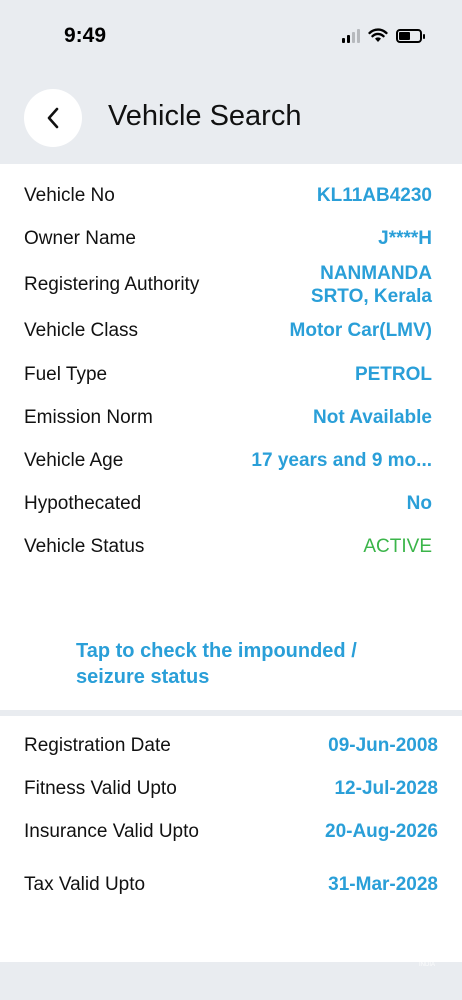 The image size is (462, 1000). What do you see at coordinates (228, 375) in the screenshot?
I see `detail-row-fuel-type: Fuel Type PETROL` at bounding box center [228, 375].